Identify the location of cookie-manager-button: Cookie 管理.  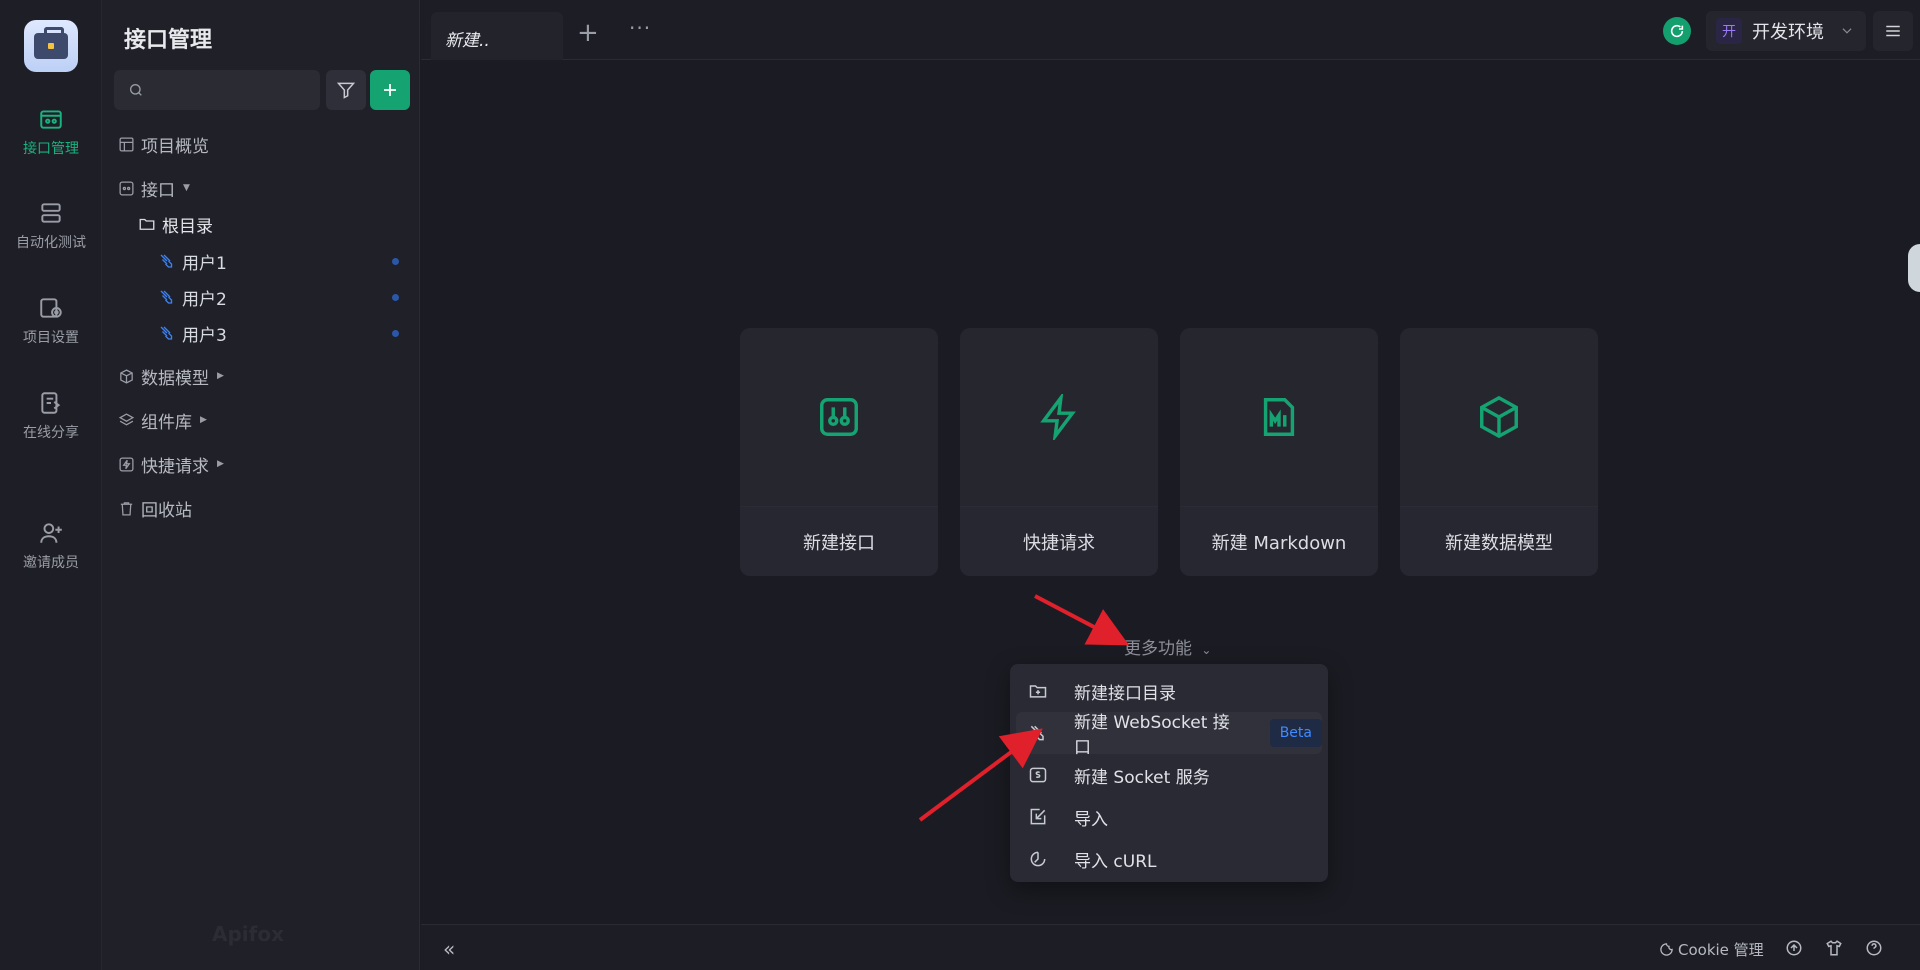
(1711, 949).